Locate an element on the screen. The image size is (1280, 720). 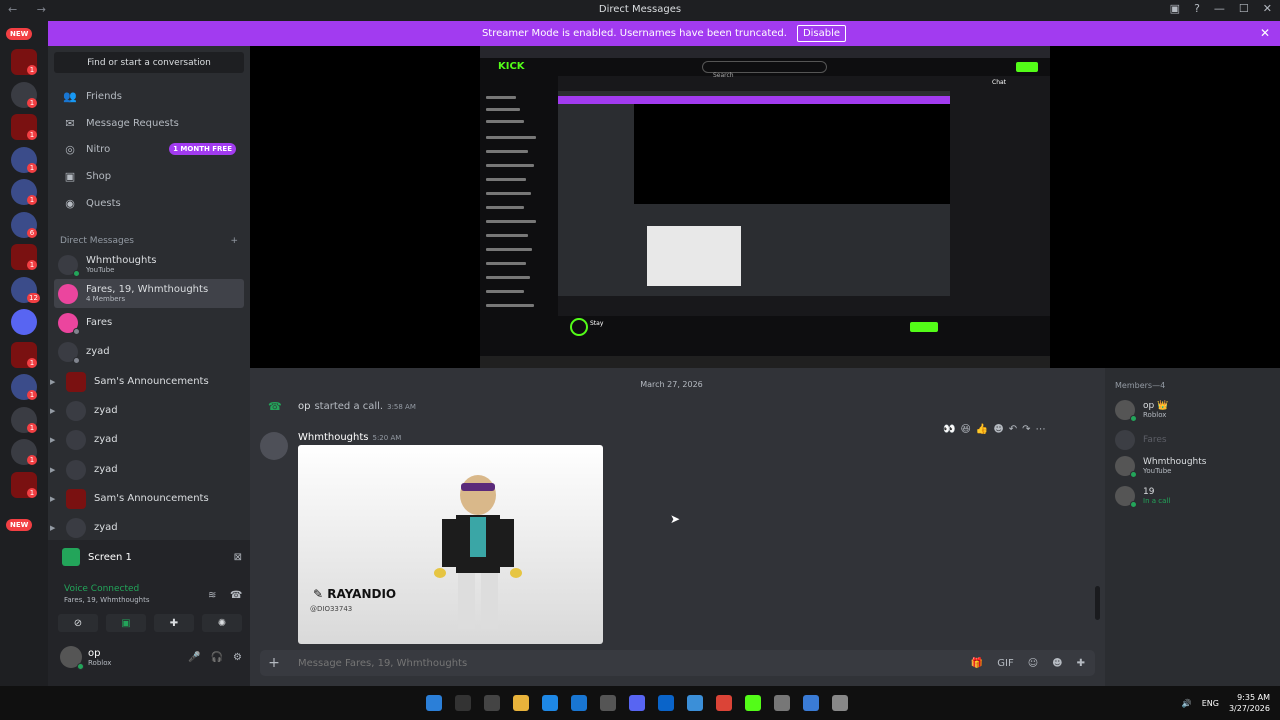
emoji-icon: ☻ is located at coordinates (1057, 663).